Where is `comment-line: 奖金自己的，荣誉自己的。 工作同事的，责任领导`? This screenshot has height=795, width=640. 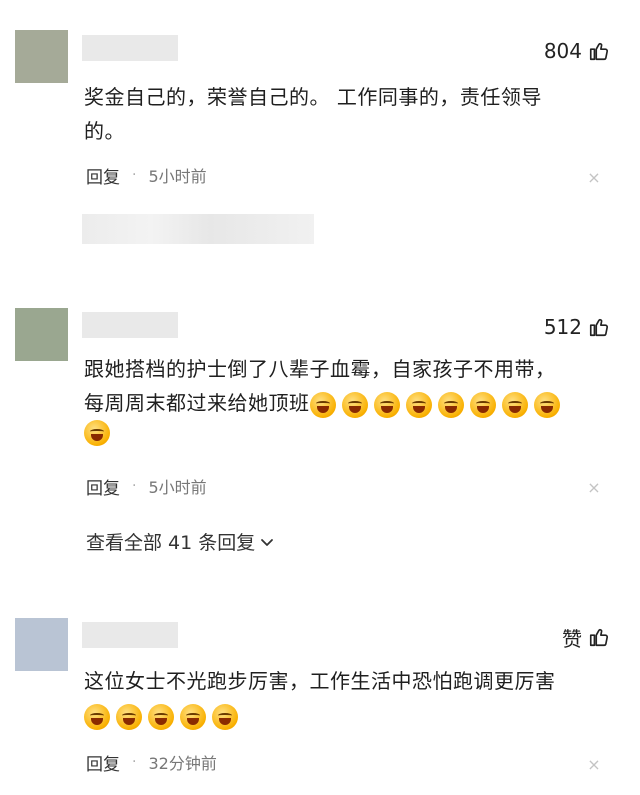 comment-line: 奖金自己的，荣誉自己的。 工作同事的，责任领导 is located at coordinates (313, 97).